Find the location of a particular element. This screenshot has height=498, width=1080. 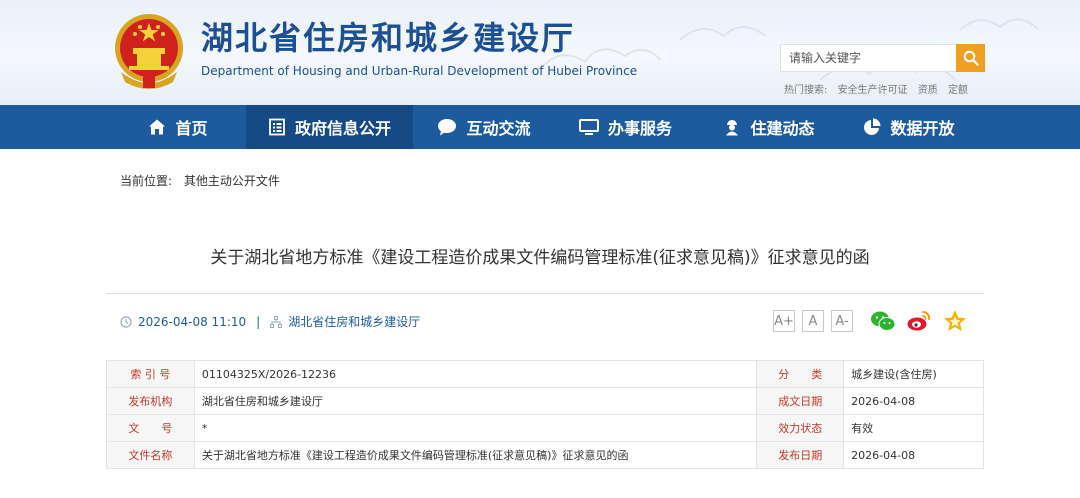

nav-label: 政府信息公开 is located at coordinates (342, 128).